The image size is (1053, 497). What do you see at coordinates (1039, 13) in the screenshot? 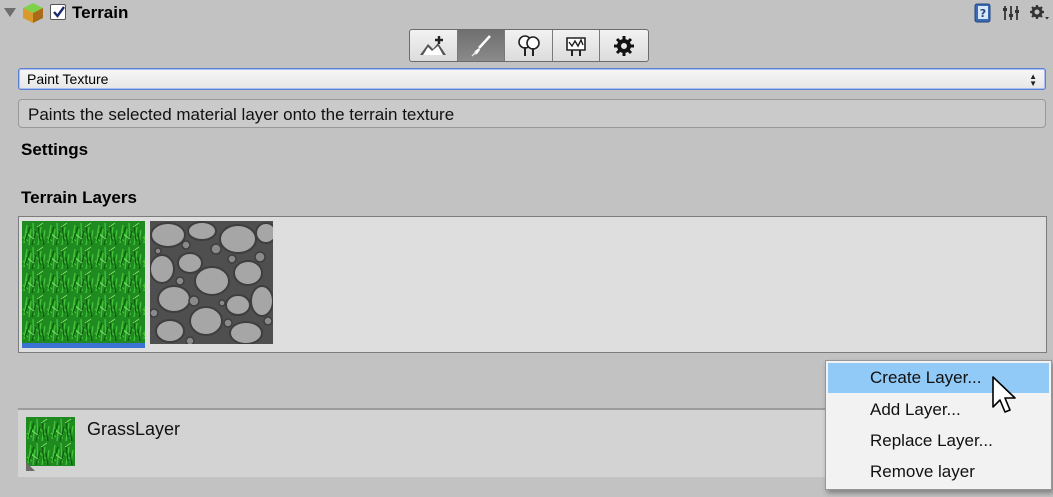
I see `settings-gear-icon` at bounding box center [1039, 13].